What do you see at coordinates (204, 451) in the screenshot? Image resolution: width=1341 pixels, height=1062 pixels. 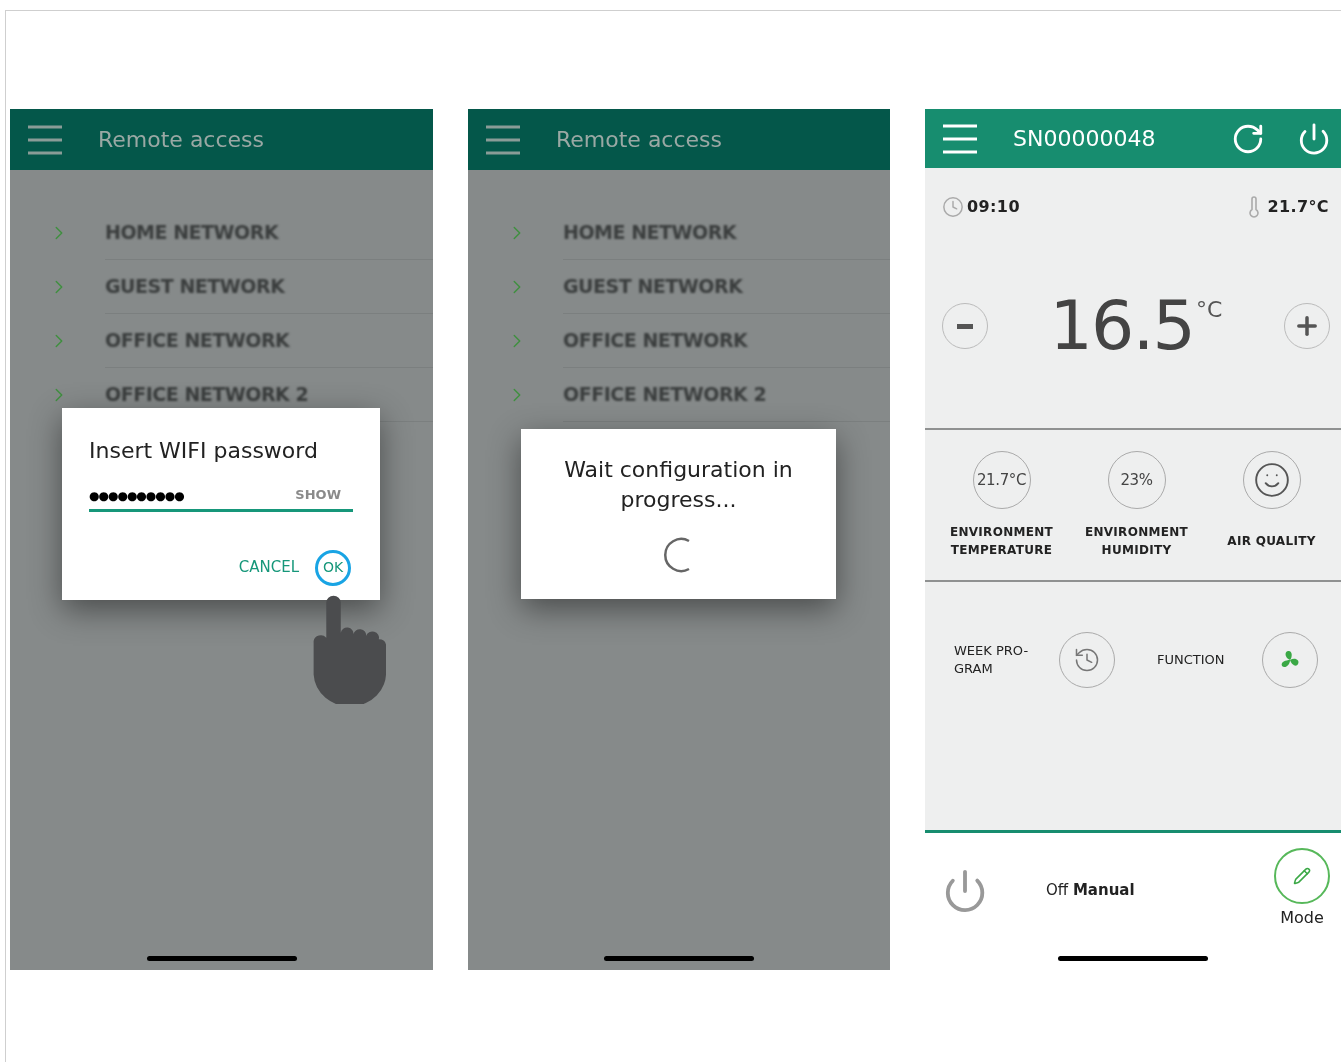 I see `dialog-title: Insert WIFI password` at bounding box center [204, 451].